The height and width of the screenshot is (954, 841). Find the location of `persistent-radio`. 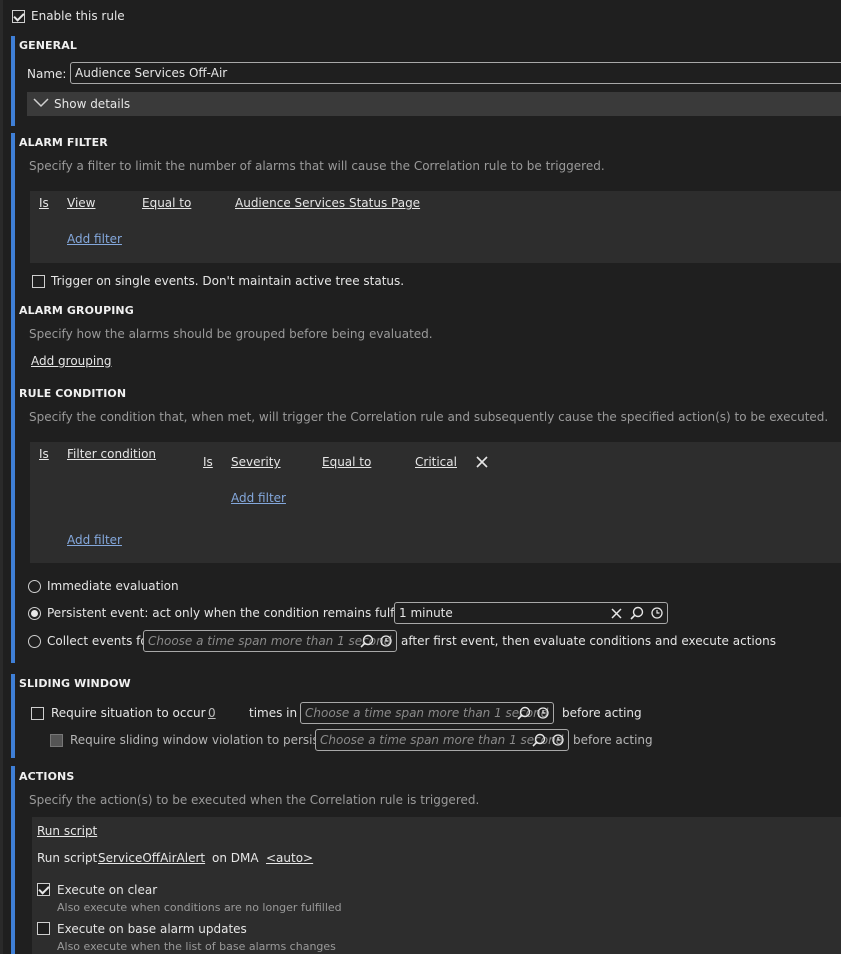

persistent-radio is located at coordinates (34, 613).